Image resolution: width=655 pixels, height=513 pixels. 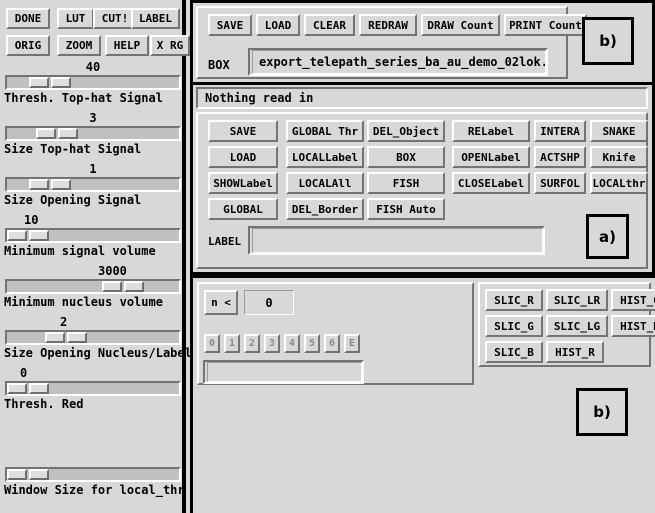 I want to click on seg-fish-auto-button: FISH Auto, so click(x=406, y=209).